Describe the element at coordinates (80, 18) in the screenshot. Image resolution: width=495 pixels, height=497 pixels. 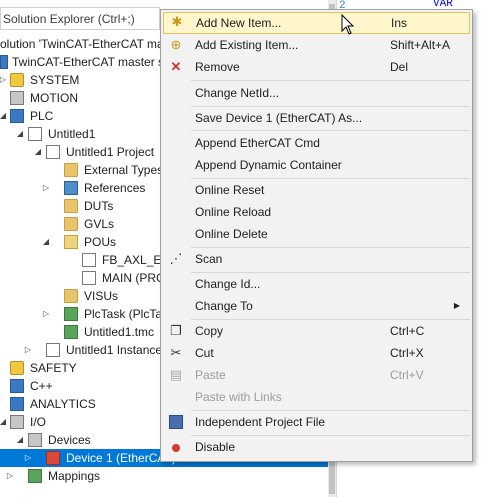
I see `solution-explorer-search-input: Solution Explorer (Ctrl+;)` at that location.